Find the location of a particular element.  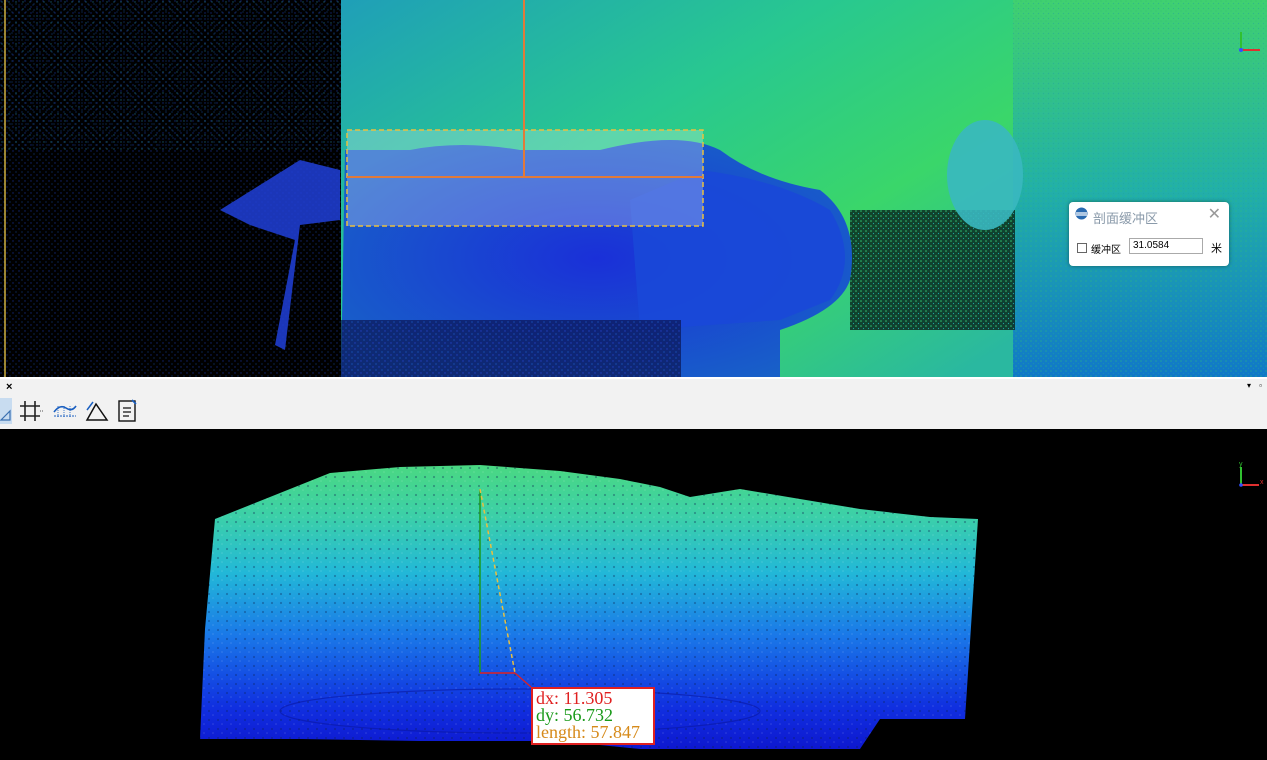

report-icon is located at coordinates (128, 411).